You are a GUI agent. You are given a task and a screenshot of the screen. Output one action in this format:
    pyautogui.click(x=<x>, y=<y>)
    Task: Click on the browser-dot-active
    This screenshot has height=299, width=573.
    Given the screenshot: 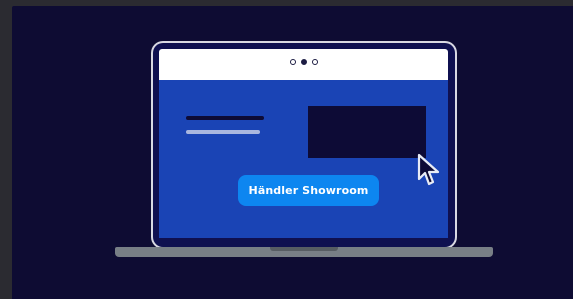 What is the action you would take?
    pyautogui.click(x=303, y=62)
    